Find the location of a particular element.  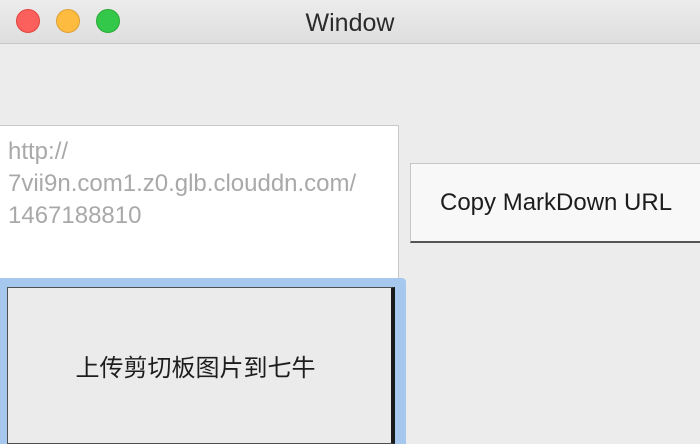

copy-markdown-url-button: Copy MarkDown URL is located at coordinates (555, 203).